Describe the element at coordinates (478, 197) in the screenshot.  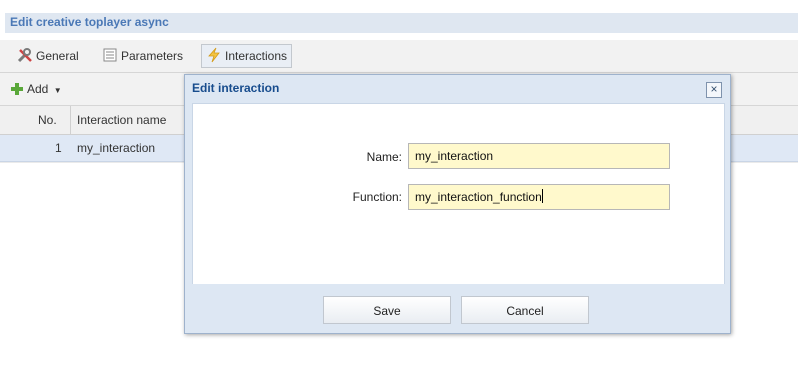
I see `function-field-value: my_interaction_function` at that location.